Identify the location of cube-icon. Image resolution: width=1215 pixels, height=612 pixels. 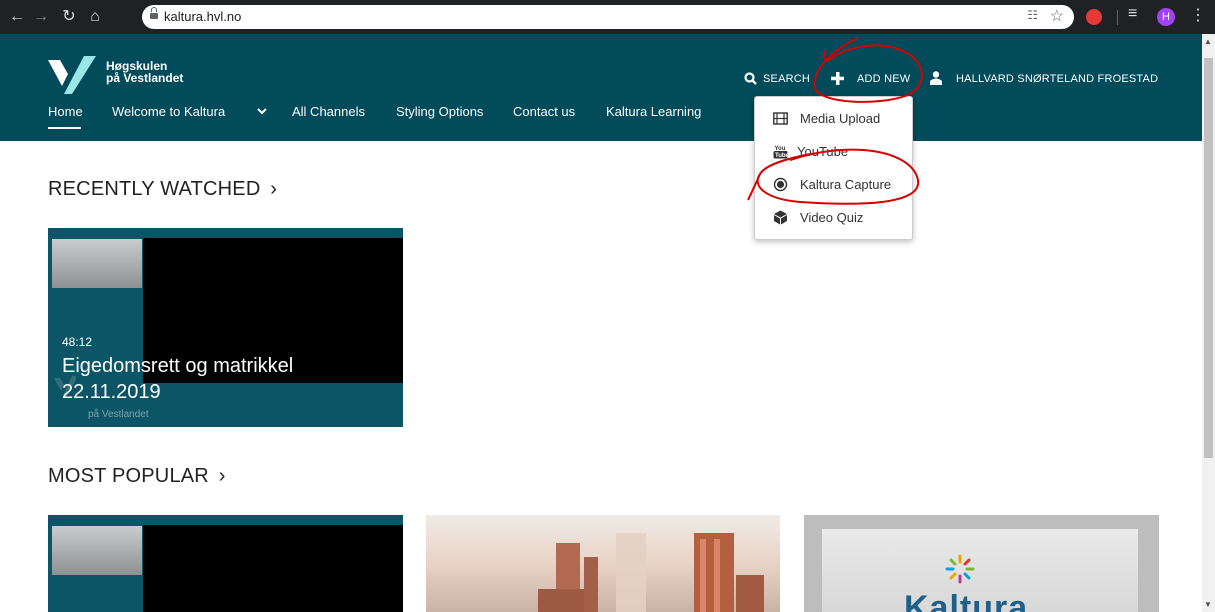
(780, 217).